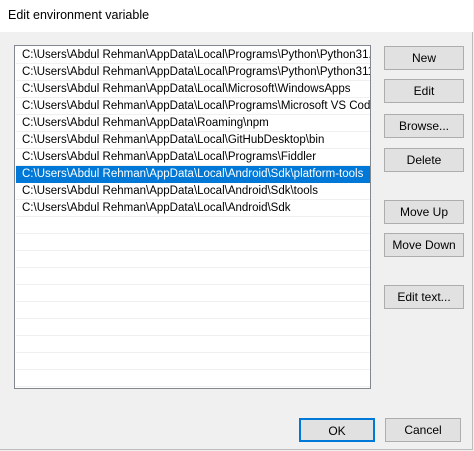 The width and height of the screenshot is (474, 451). I want to click on delete-button: Delete, so click(424, 160).